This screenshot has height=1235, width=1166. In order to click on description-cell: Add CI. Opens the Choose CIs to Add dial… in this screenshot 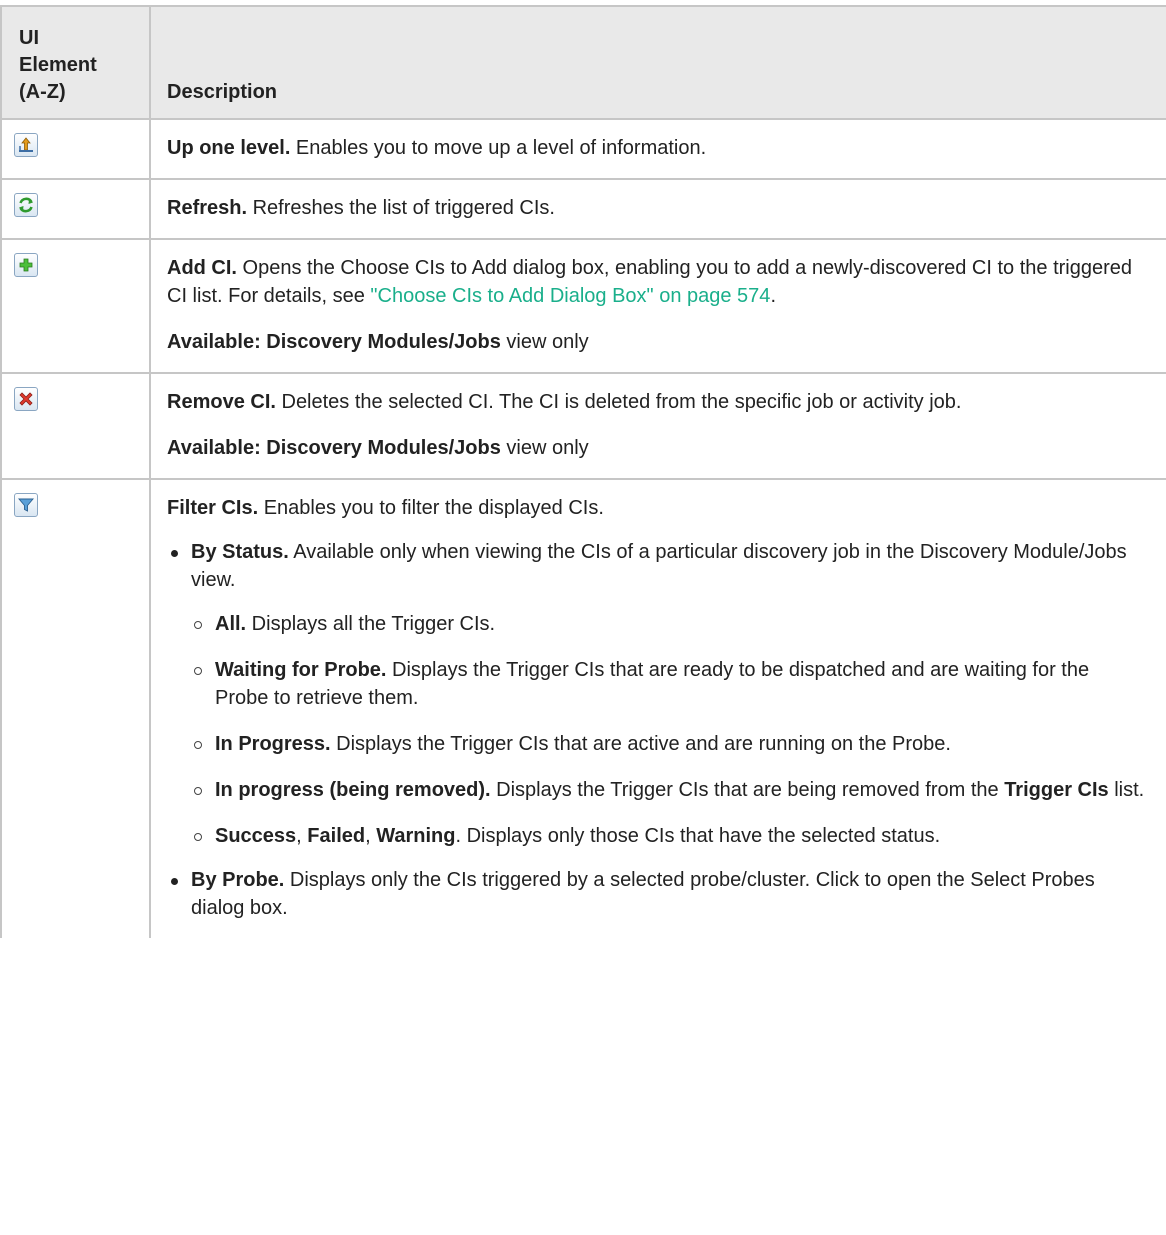, I will do `click(657, 306)`.